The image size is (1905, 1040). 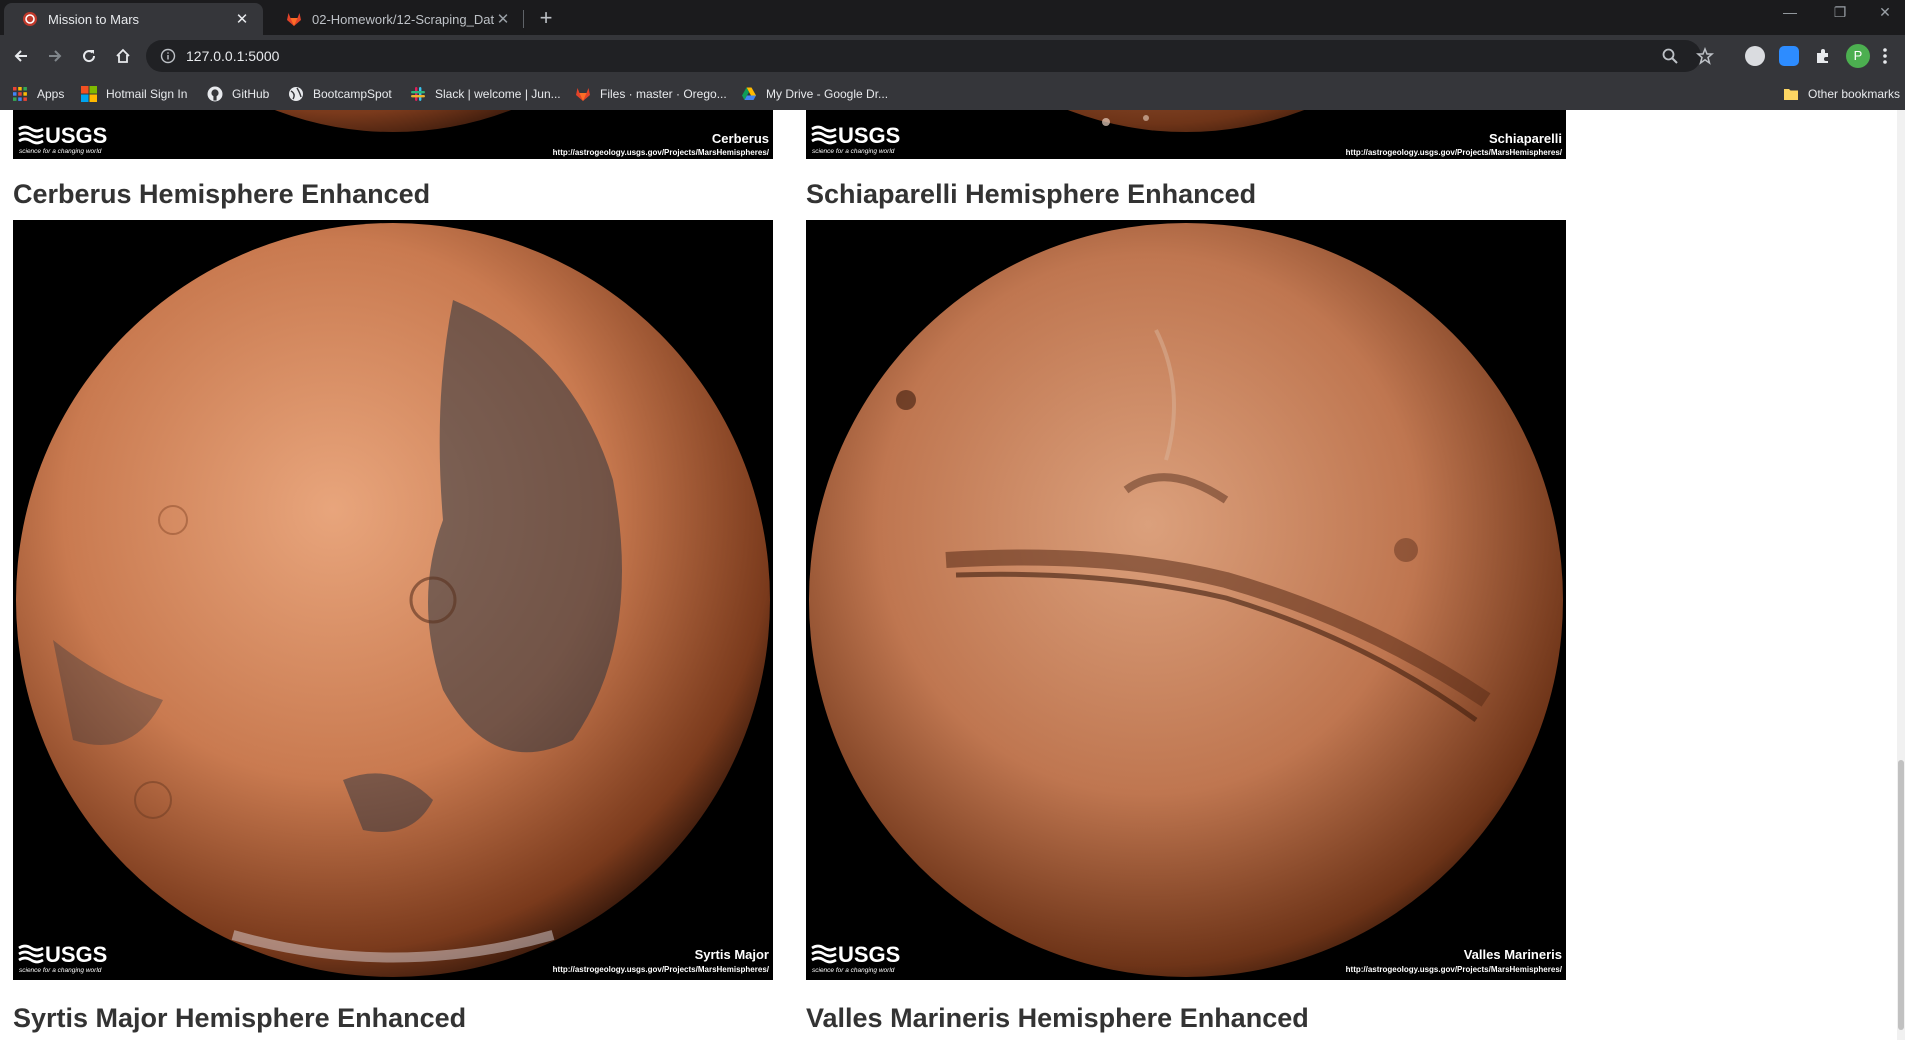 What do you see at coordinates (1705, 56) in the screenshot?
I see `bookmark-star-icon` at bounding box center [1705, 56].